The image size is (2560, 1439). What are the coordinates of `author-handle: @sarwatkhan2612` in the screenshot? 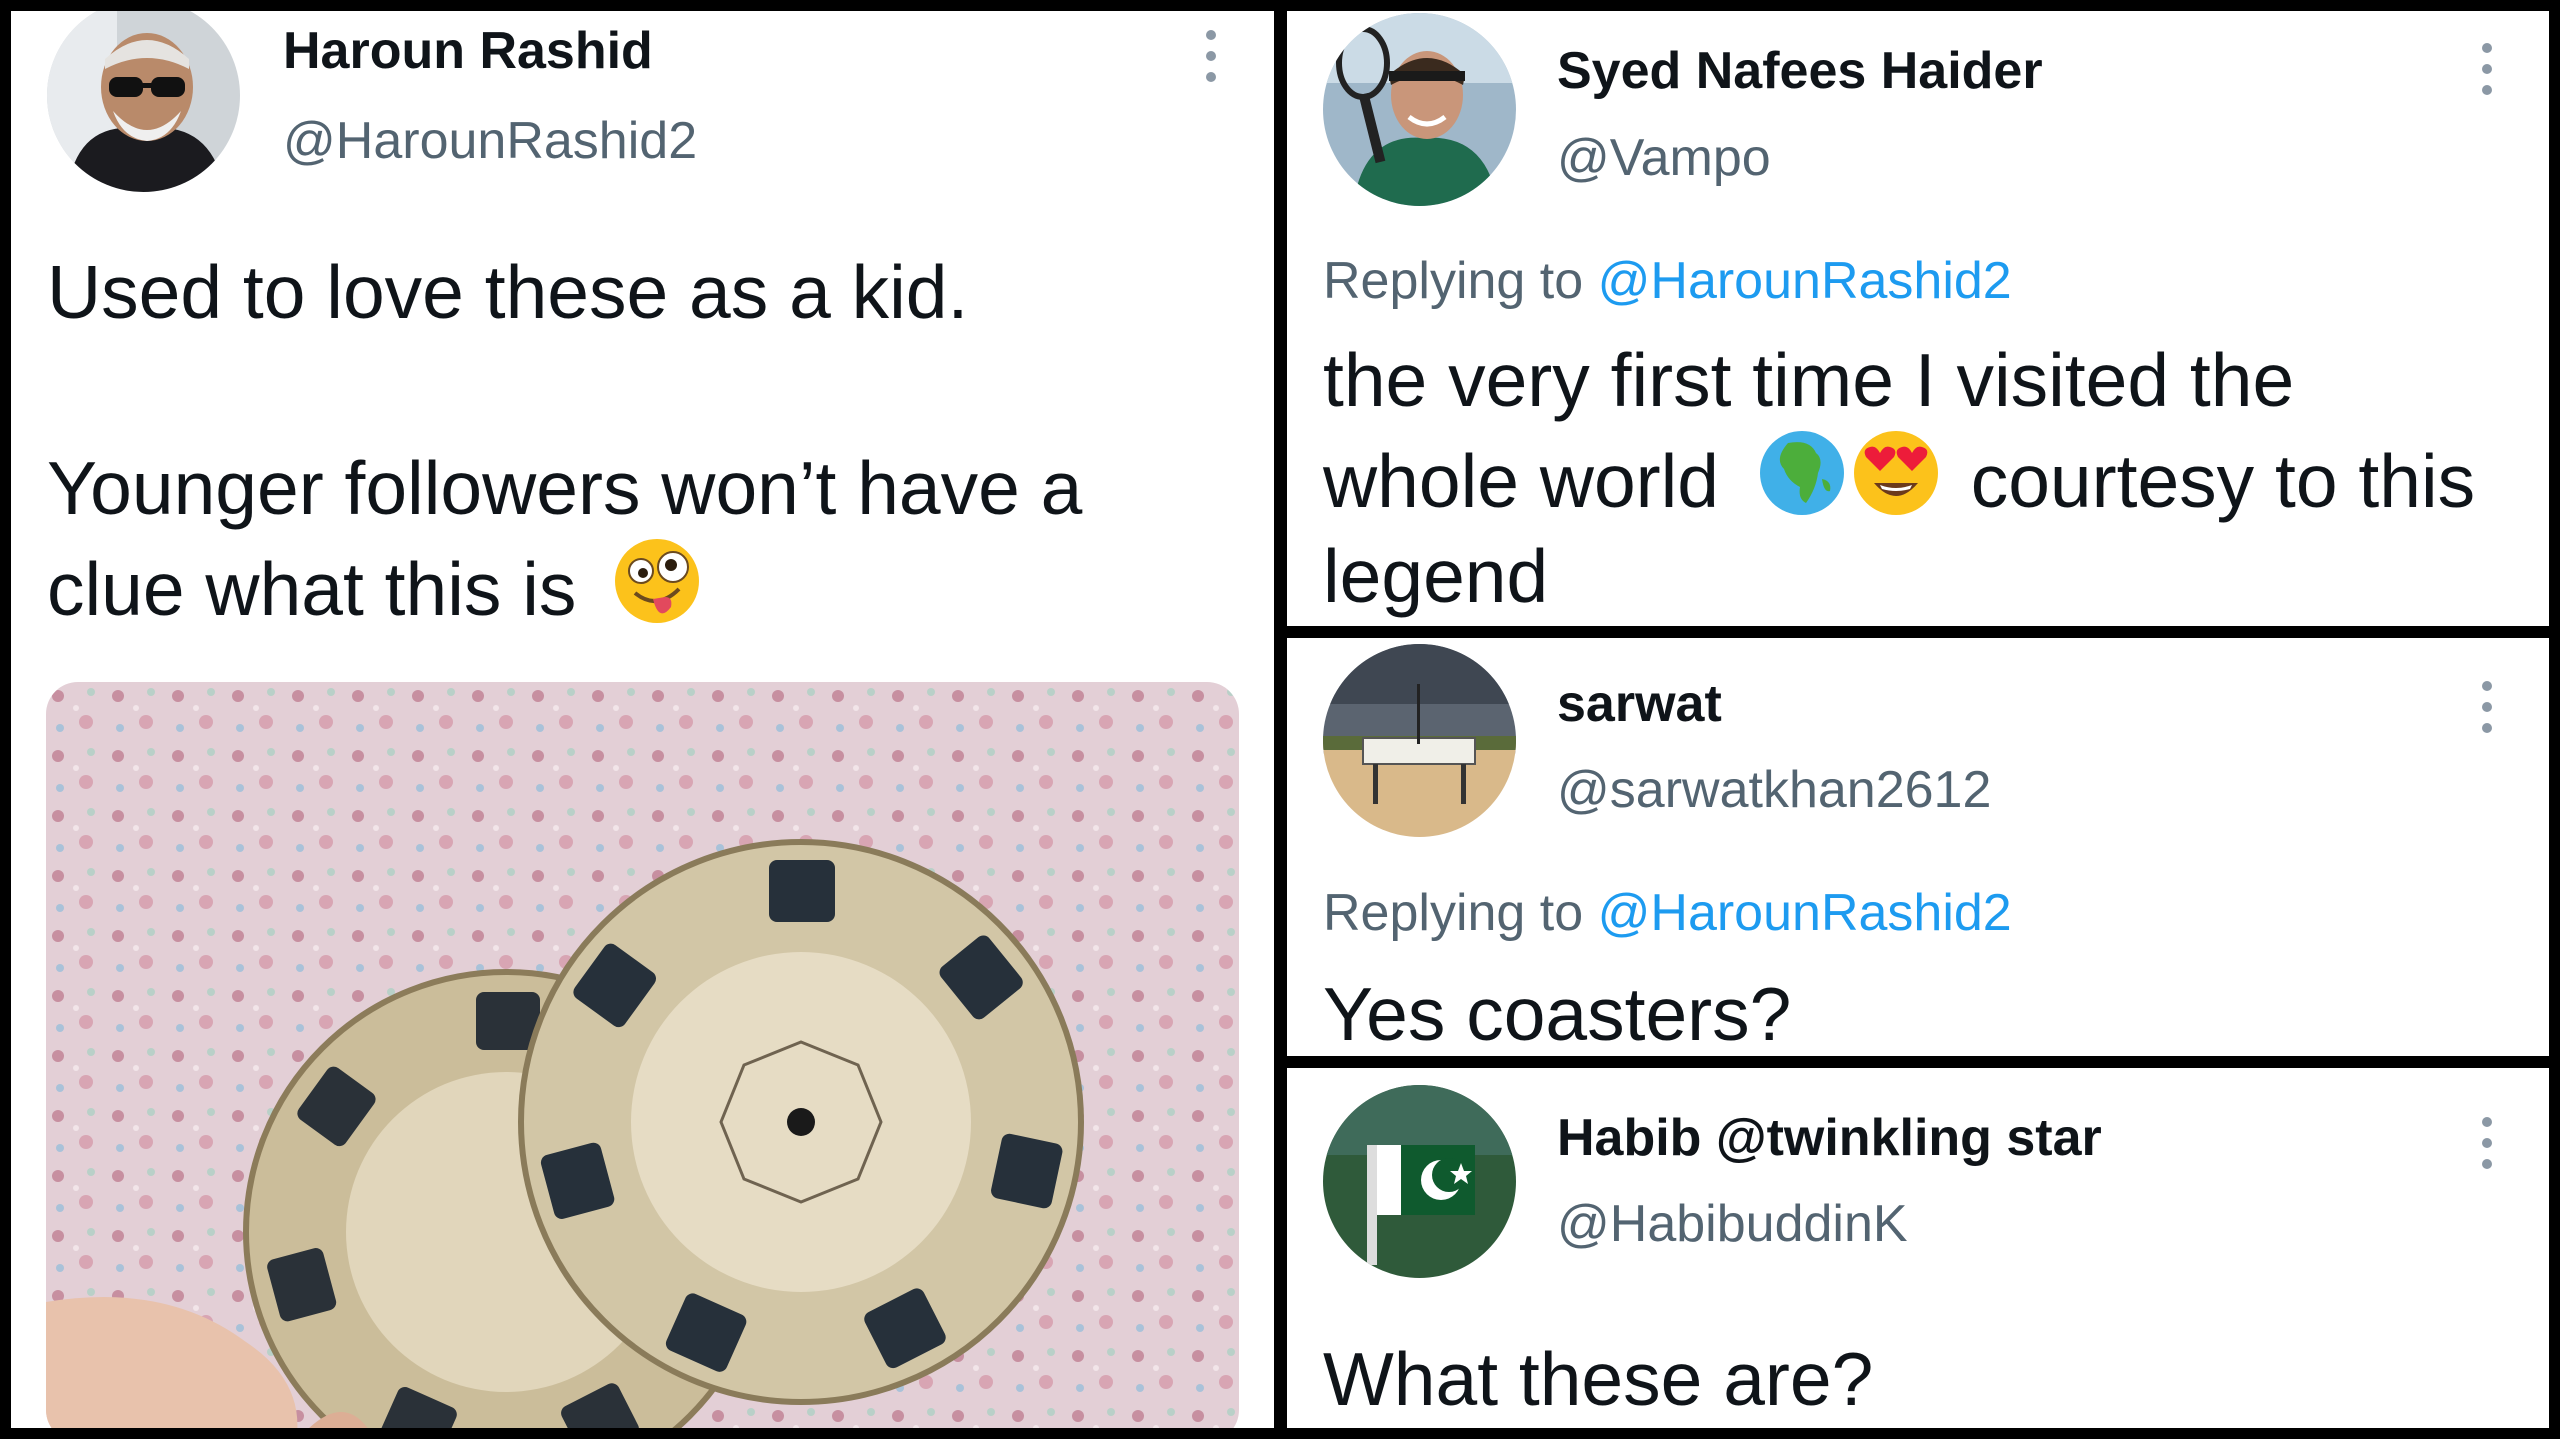 It's located at (1774, 790).